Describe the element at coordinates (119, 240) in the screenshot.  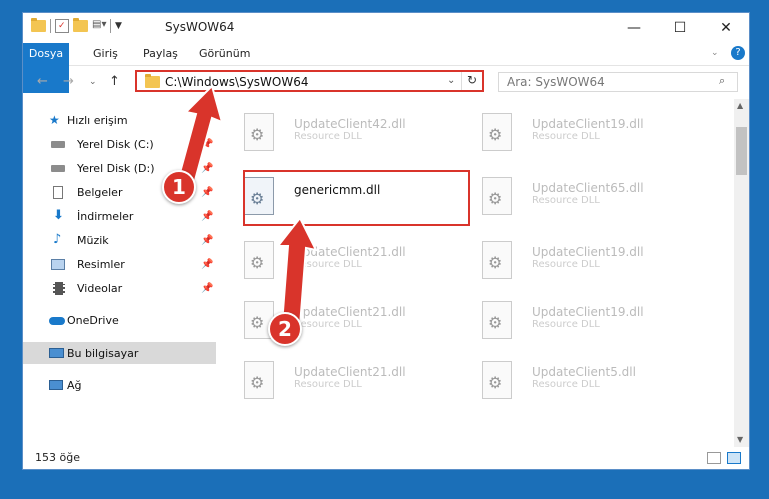
I see `sidebar-item-music: ♪ Müzik 📌` at that location.